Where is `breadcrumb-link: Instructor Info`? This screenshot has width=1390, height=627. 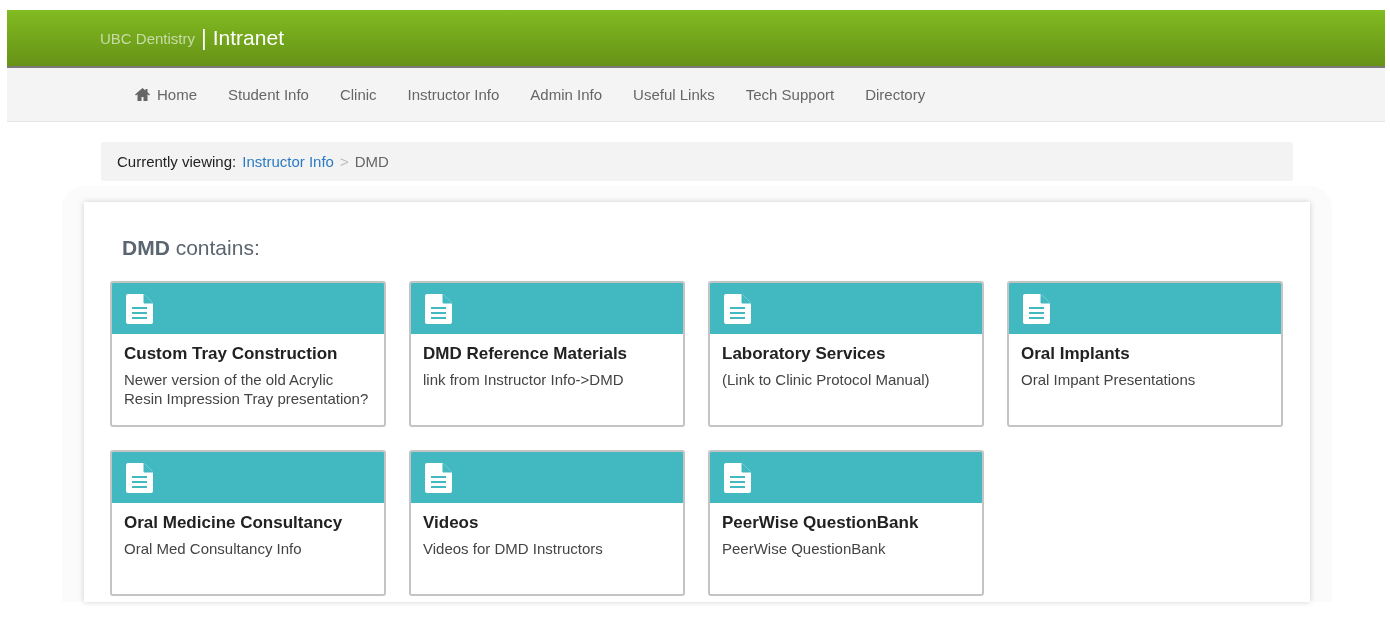
breadcrumb-link: Instructor Info is located at coordinates (288, 161).